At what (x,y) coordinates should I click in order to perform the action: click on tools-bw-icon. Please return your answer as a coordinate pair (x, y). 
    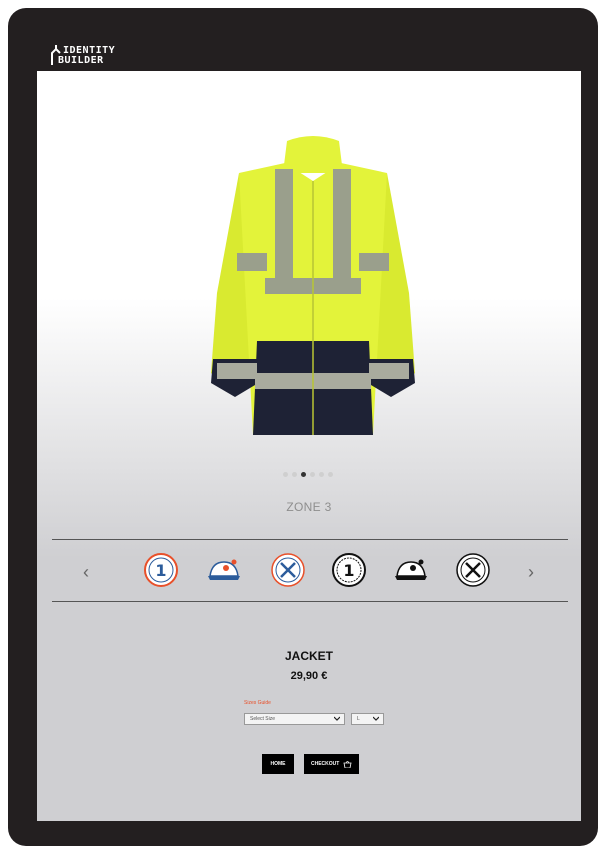
    Looking at the image, I should click on (473, 570).